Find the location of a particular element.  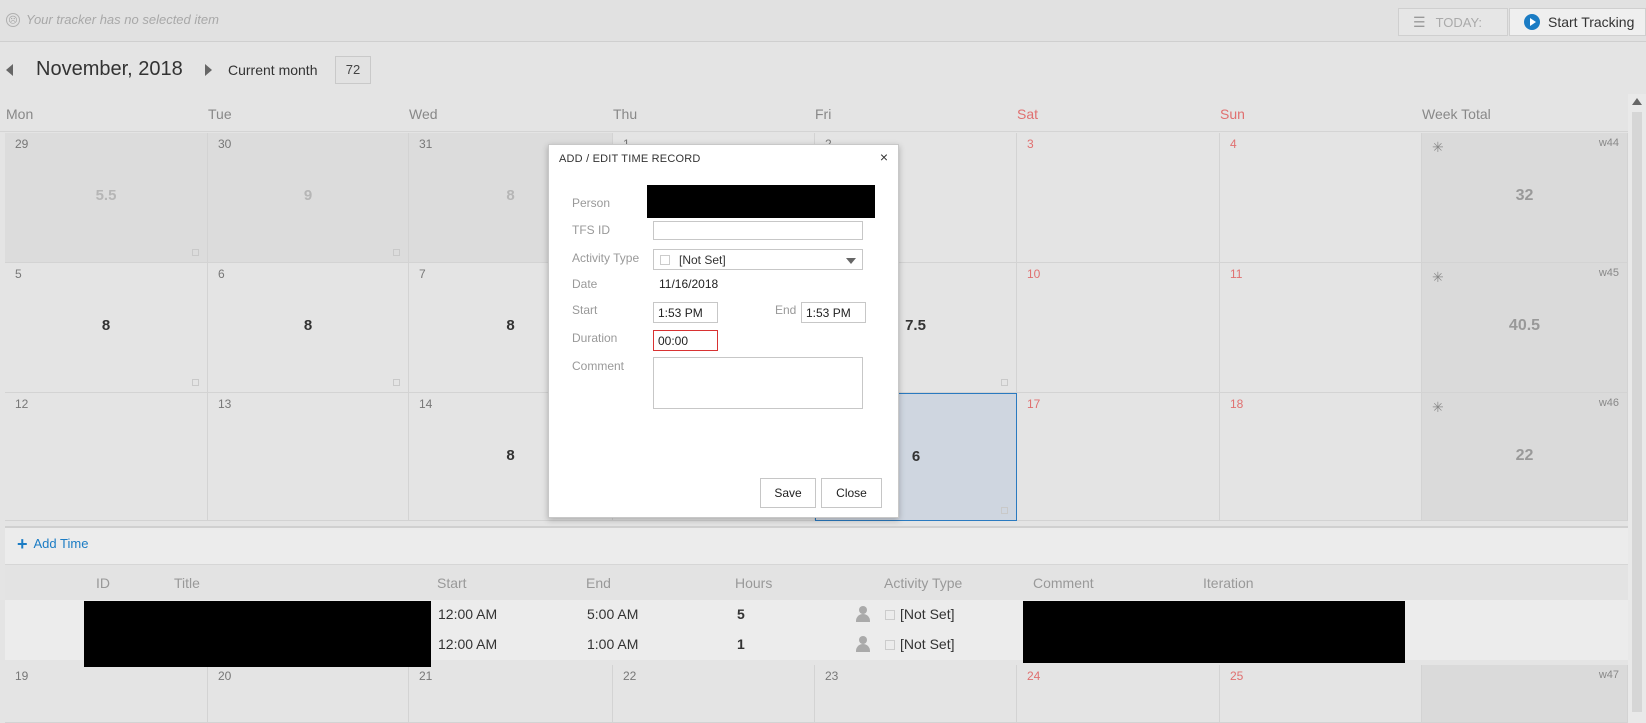

day-number: 13 is located at coordinates (225, 404).